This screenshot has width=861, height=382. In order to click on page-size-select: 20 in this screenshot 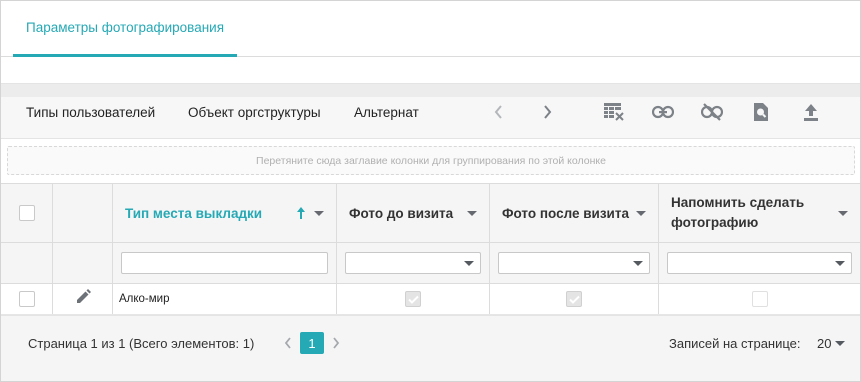, I will do `click(831, 343)`.